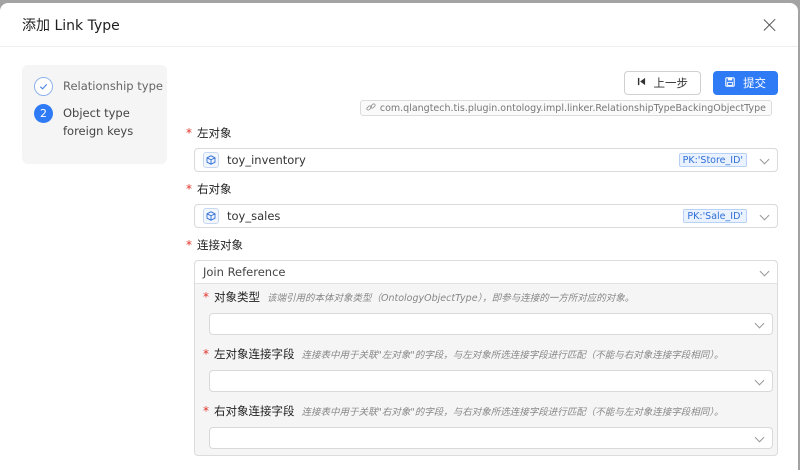 The width and height of the screenshot is (800, 470). What do you see at coordinates (113, 86) in the screenshot?
I see `step-label: Relationship type` at bounding box center [113, 86].